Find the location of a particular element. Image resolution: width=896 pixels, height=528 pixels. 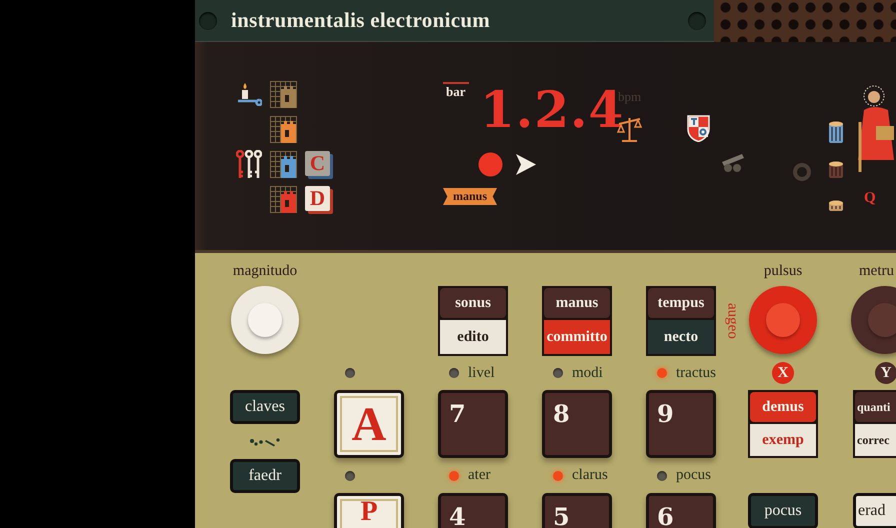

knob-label: pulsus is located at coordinates (783, 271).